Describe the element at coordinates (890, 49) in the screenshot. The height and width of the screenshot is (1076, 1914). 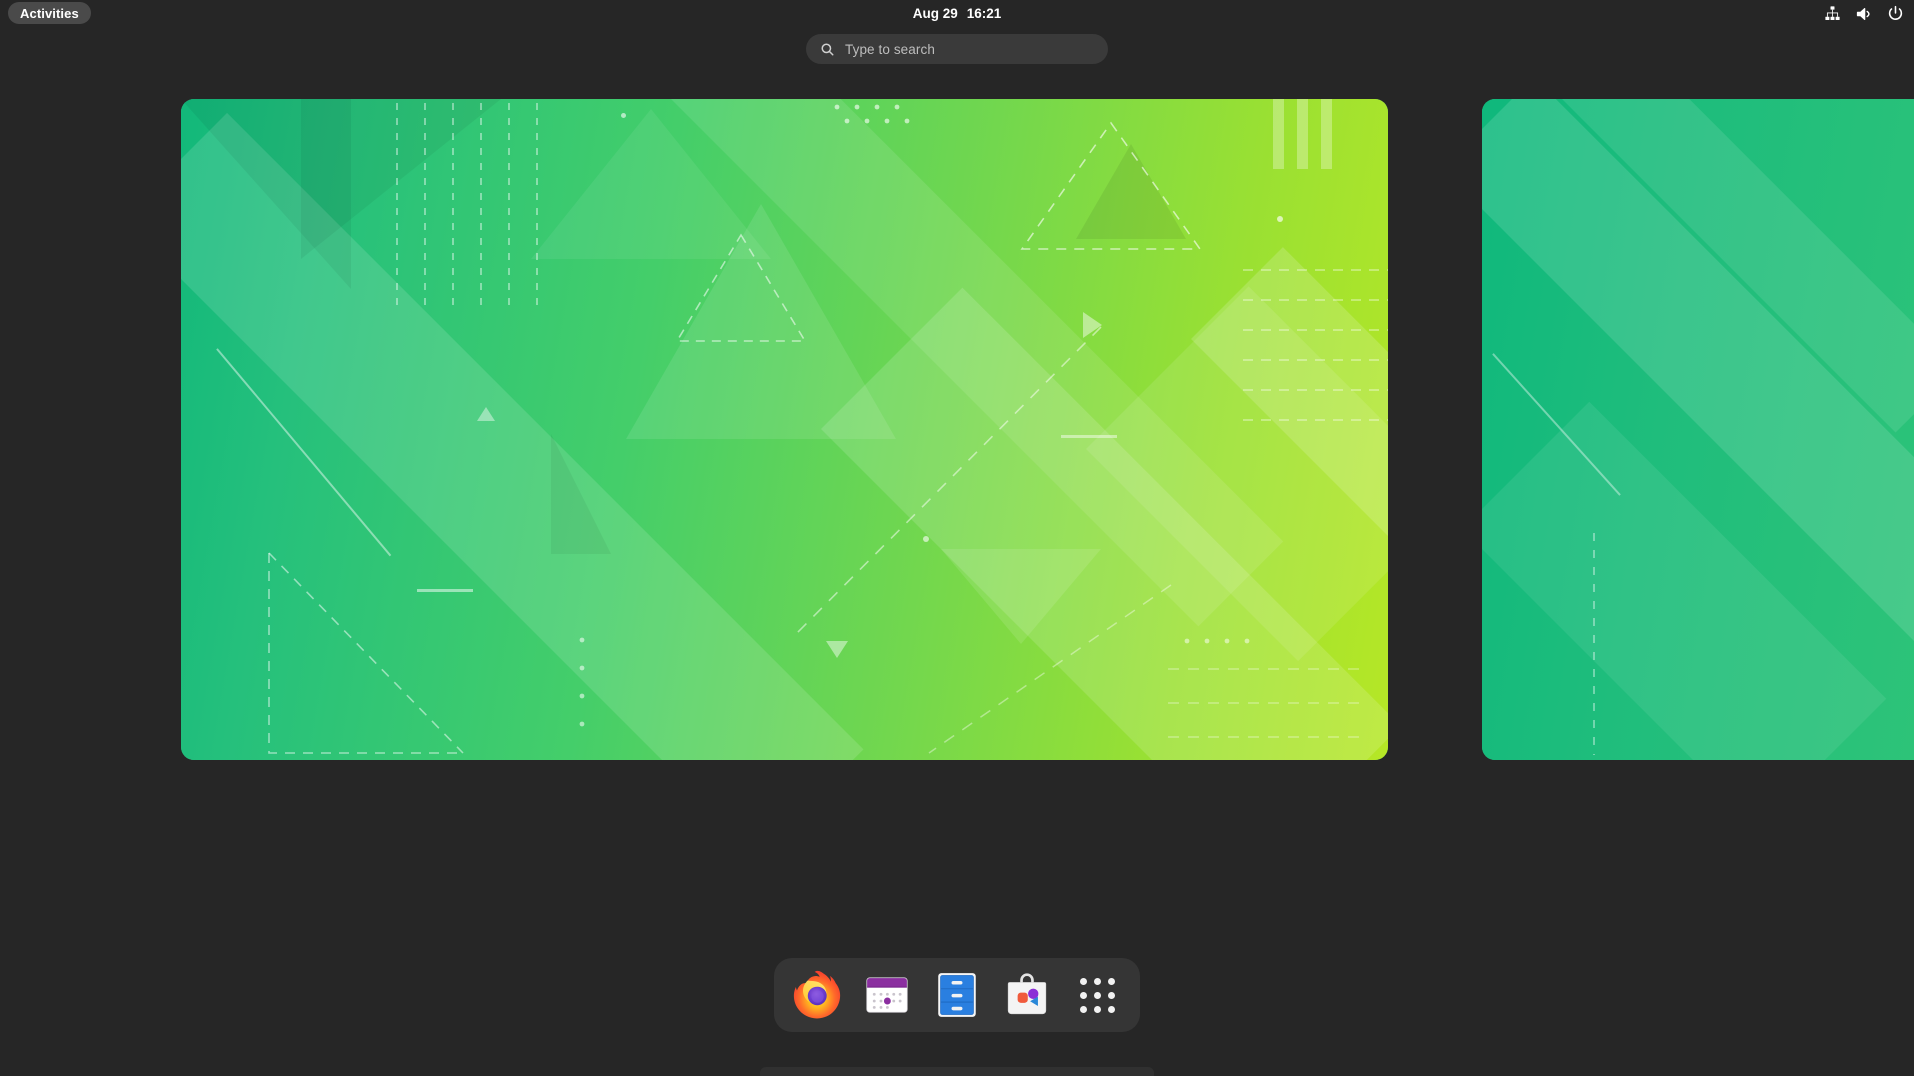
I see `search-placeholder: Type to search` at that location.